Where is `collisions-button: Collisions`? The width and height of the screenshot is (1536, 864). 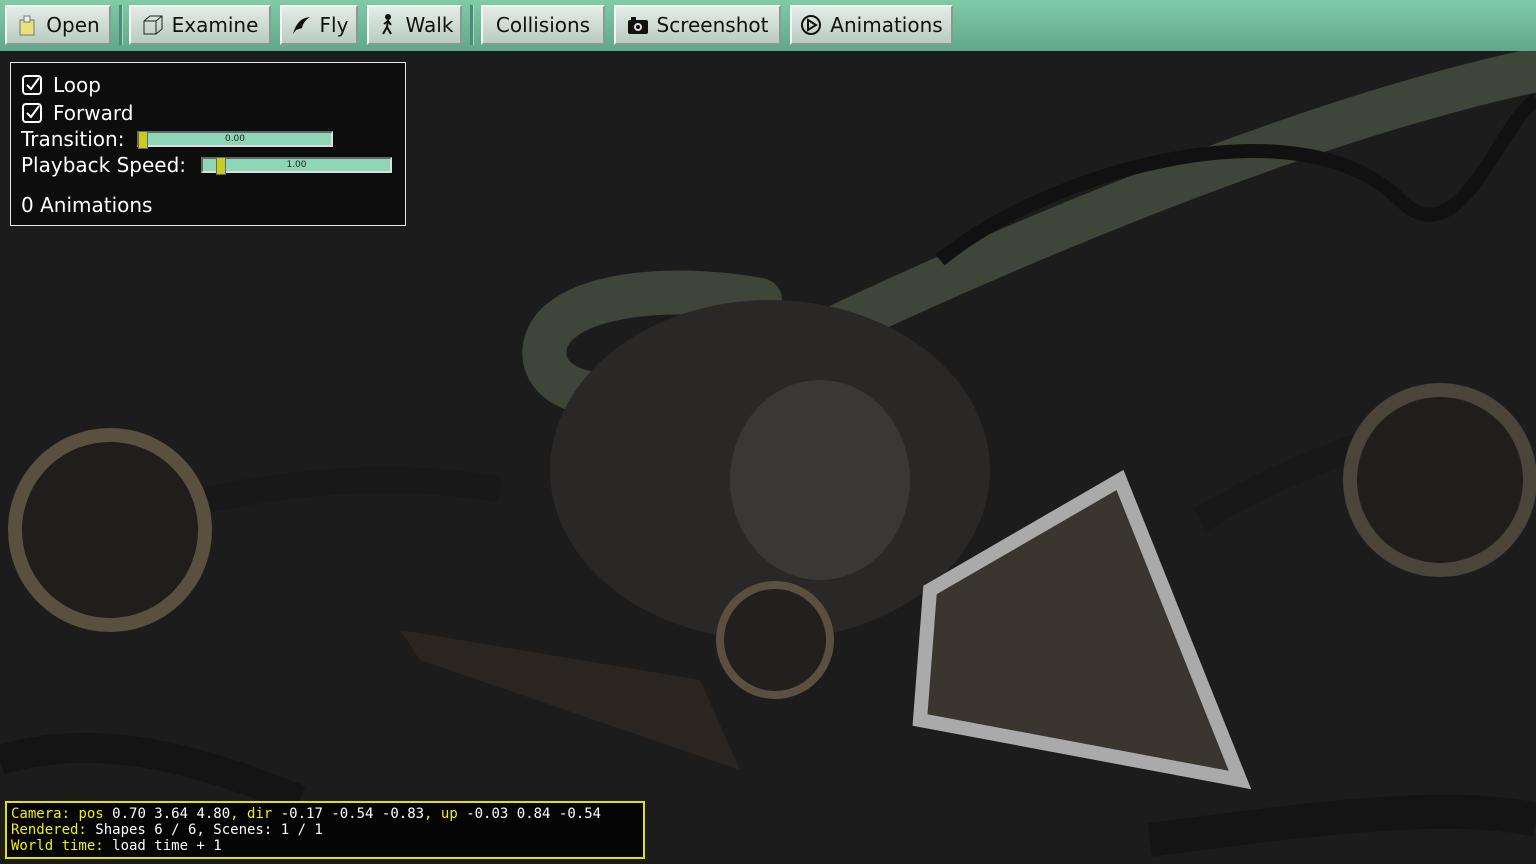
collisions-button: Collisions is located at coordinates (543, 25).